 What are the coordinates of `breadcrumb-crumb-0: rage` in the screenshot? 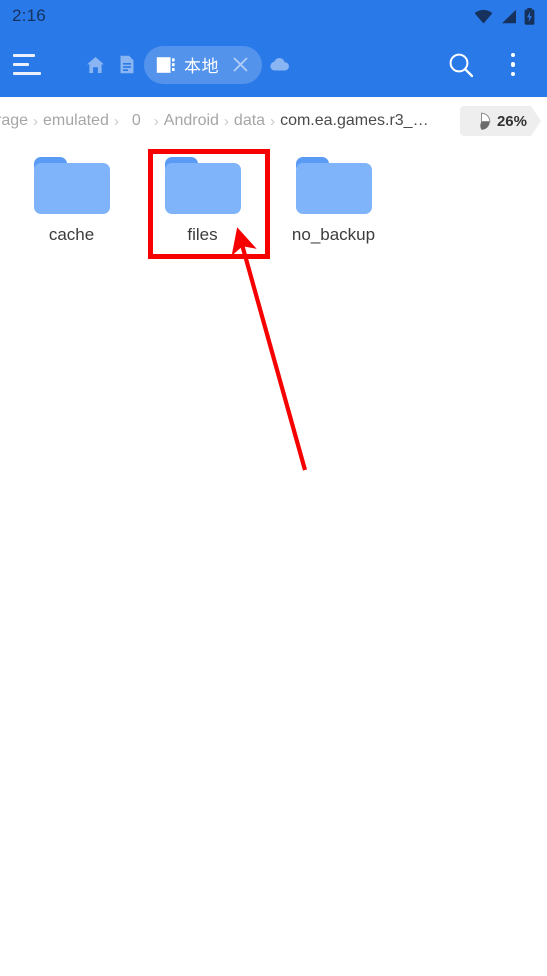 It's located at (15, 121).